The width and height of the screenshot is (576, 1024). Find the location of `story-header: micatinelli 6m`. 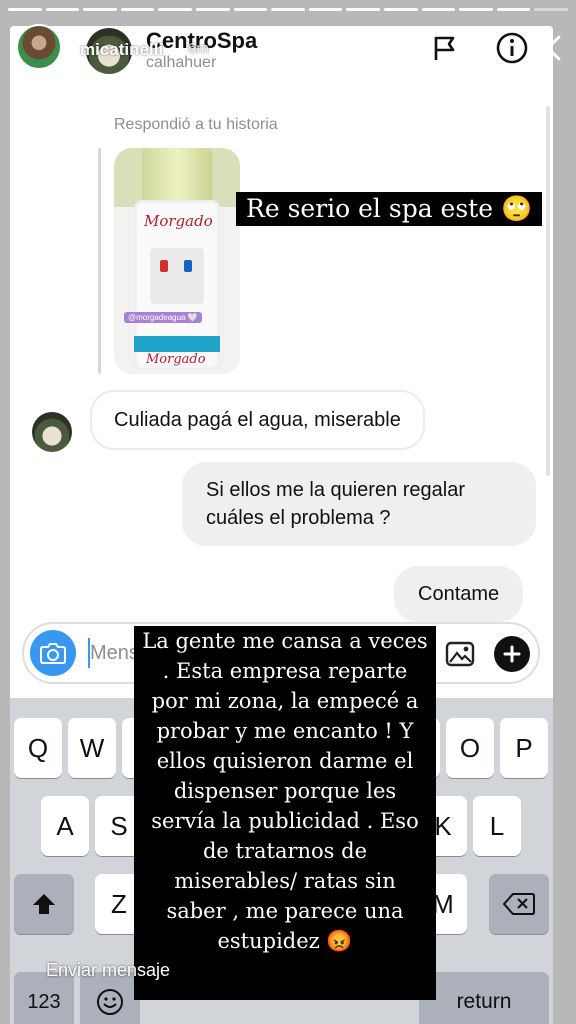

story-header: micatinelli 6m is located at coordinates (288, 45).